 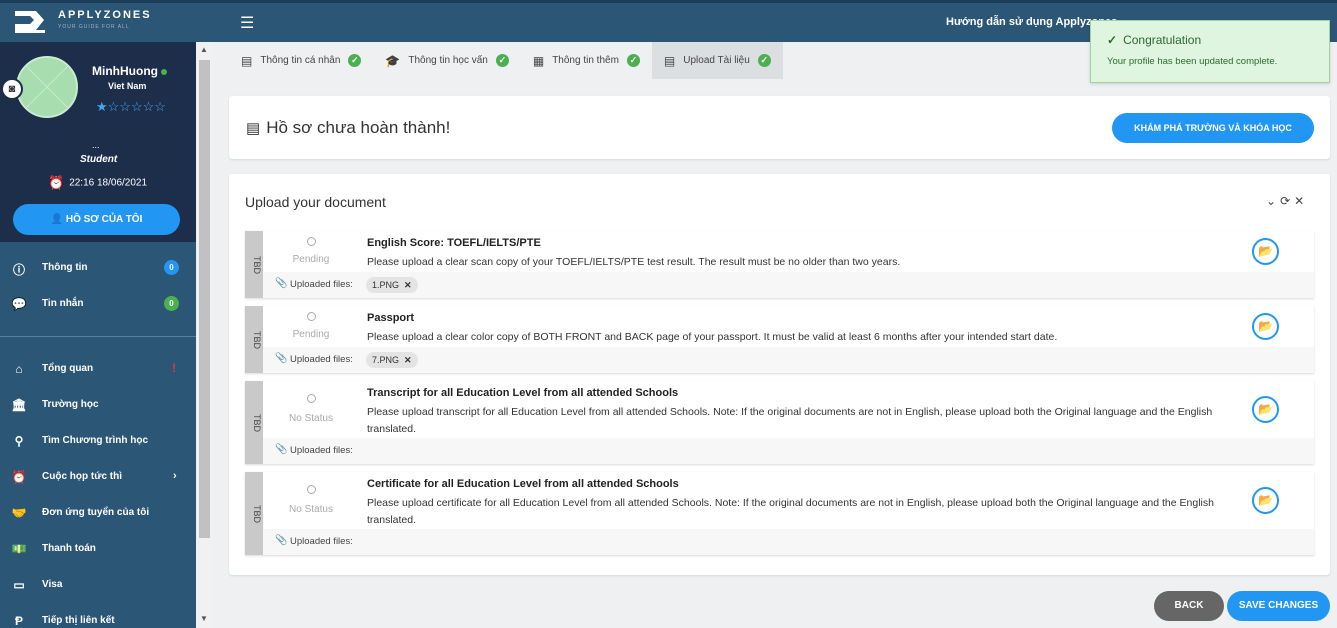 I want to click on scroll-up-icon: ▲, so click(x=204, y=49).